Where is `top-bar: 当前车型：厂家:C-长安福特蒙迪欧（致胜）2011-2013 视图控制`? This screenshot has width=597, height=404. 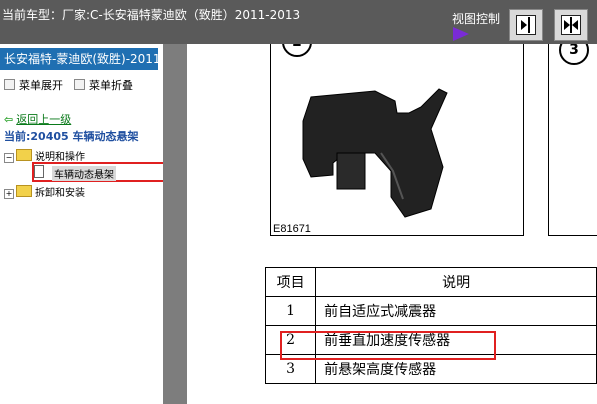
top-bar: 当前车型：厂家:C-长安福特蒙迪欧（致胜）2011-2013 视图控制 is located at coordinates (298, 22).